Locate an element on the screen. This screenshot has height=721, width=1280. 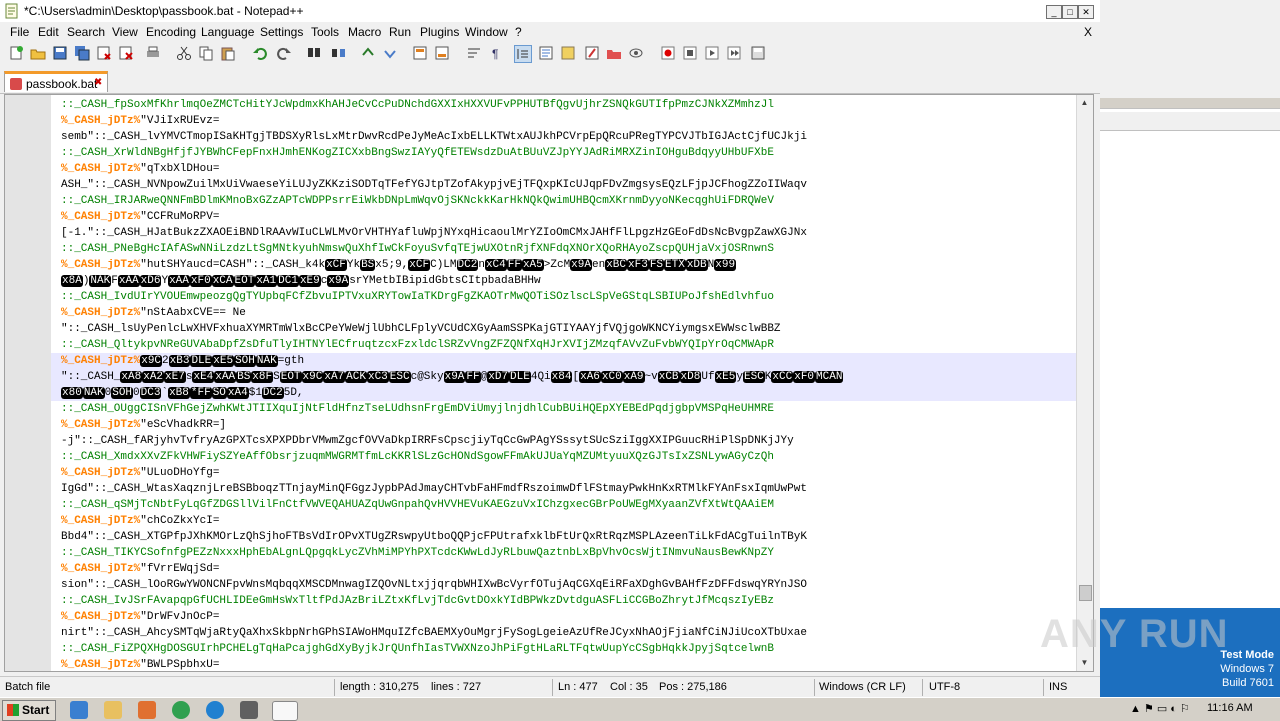
function-list-icon is located at coordinates (592, 53).